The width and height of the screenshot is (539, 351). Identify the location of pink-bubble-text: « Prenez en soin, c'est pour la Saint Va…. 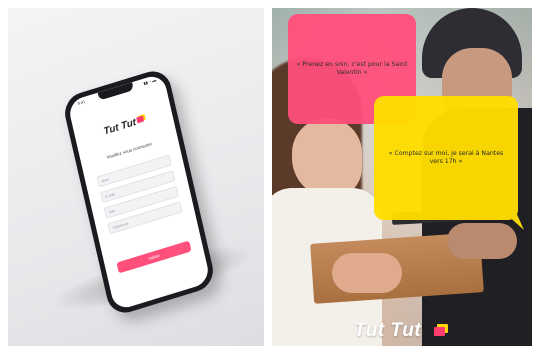
(352, 68).